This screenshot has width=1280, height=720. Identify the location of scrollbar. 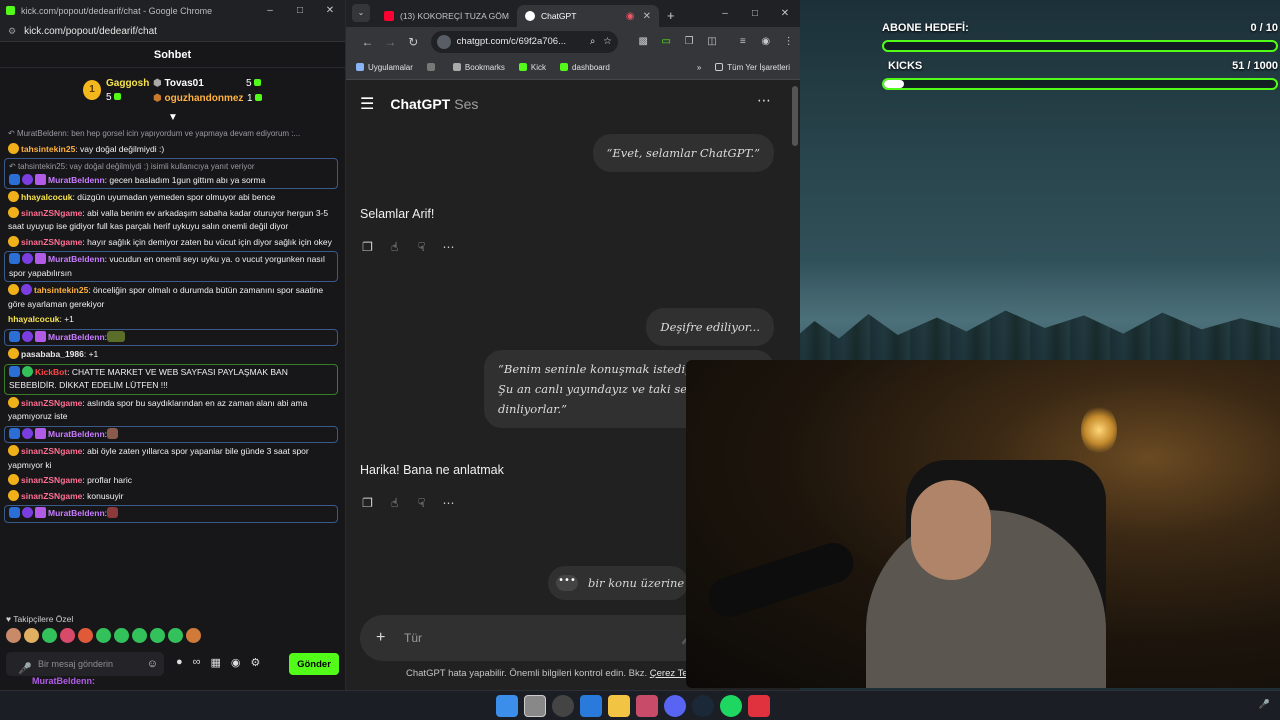
(795, 116).